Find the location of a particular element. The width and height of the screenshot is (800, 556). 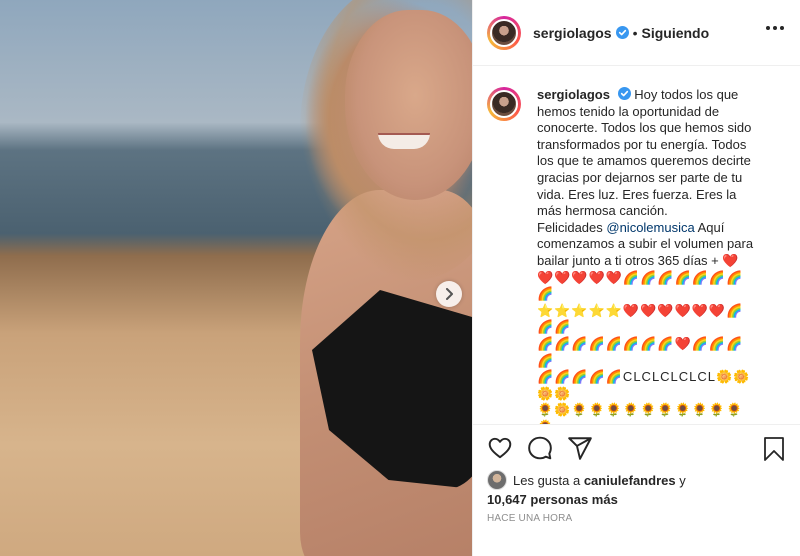

emoji-line: 🌻🌼🌻🌻🌻🌻🌻🌻🌻🌻🌻🌻🌻 is located at coordinates (640, 413).